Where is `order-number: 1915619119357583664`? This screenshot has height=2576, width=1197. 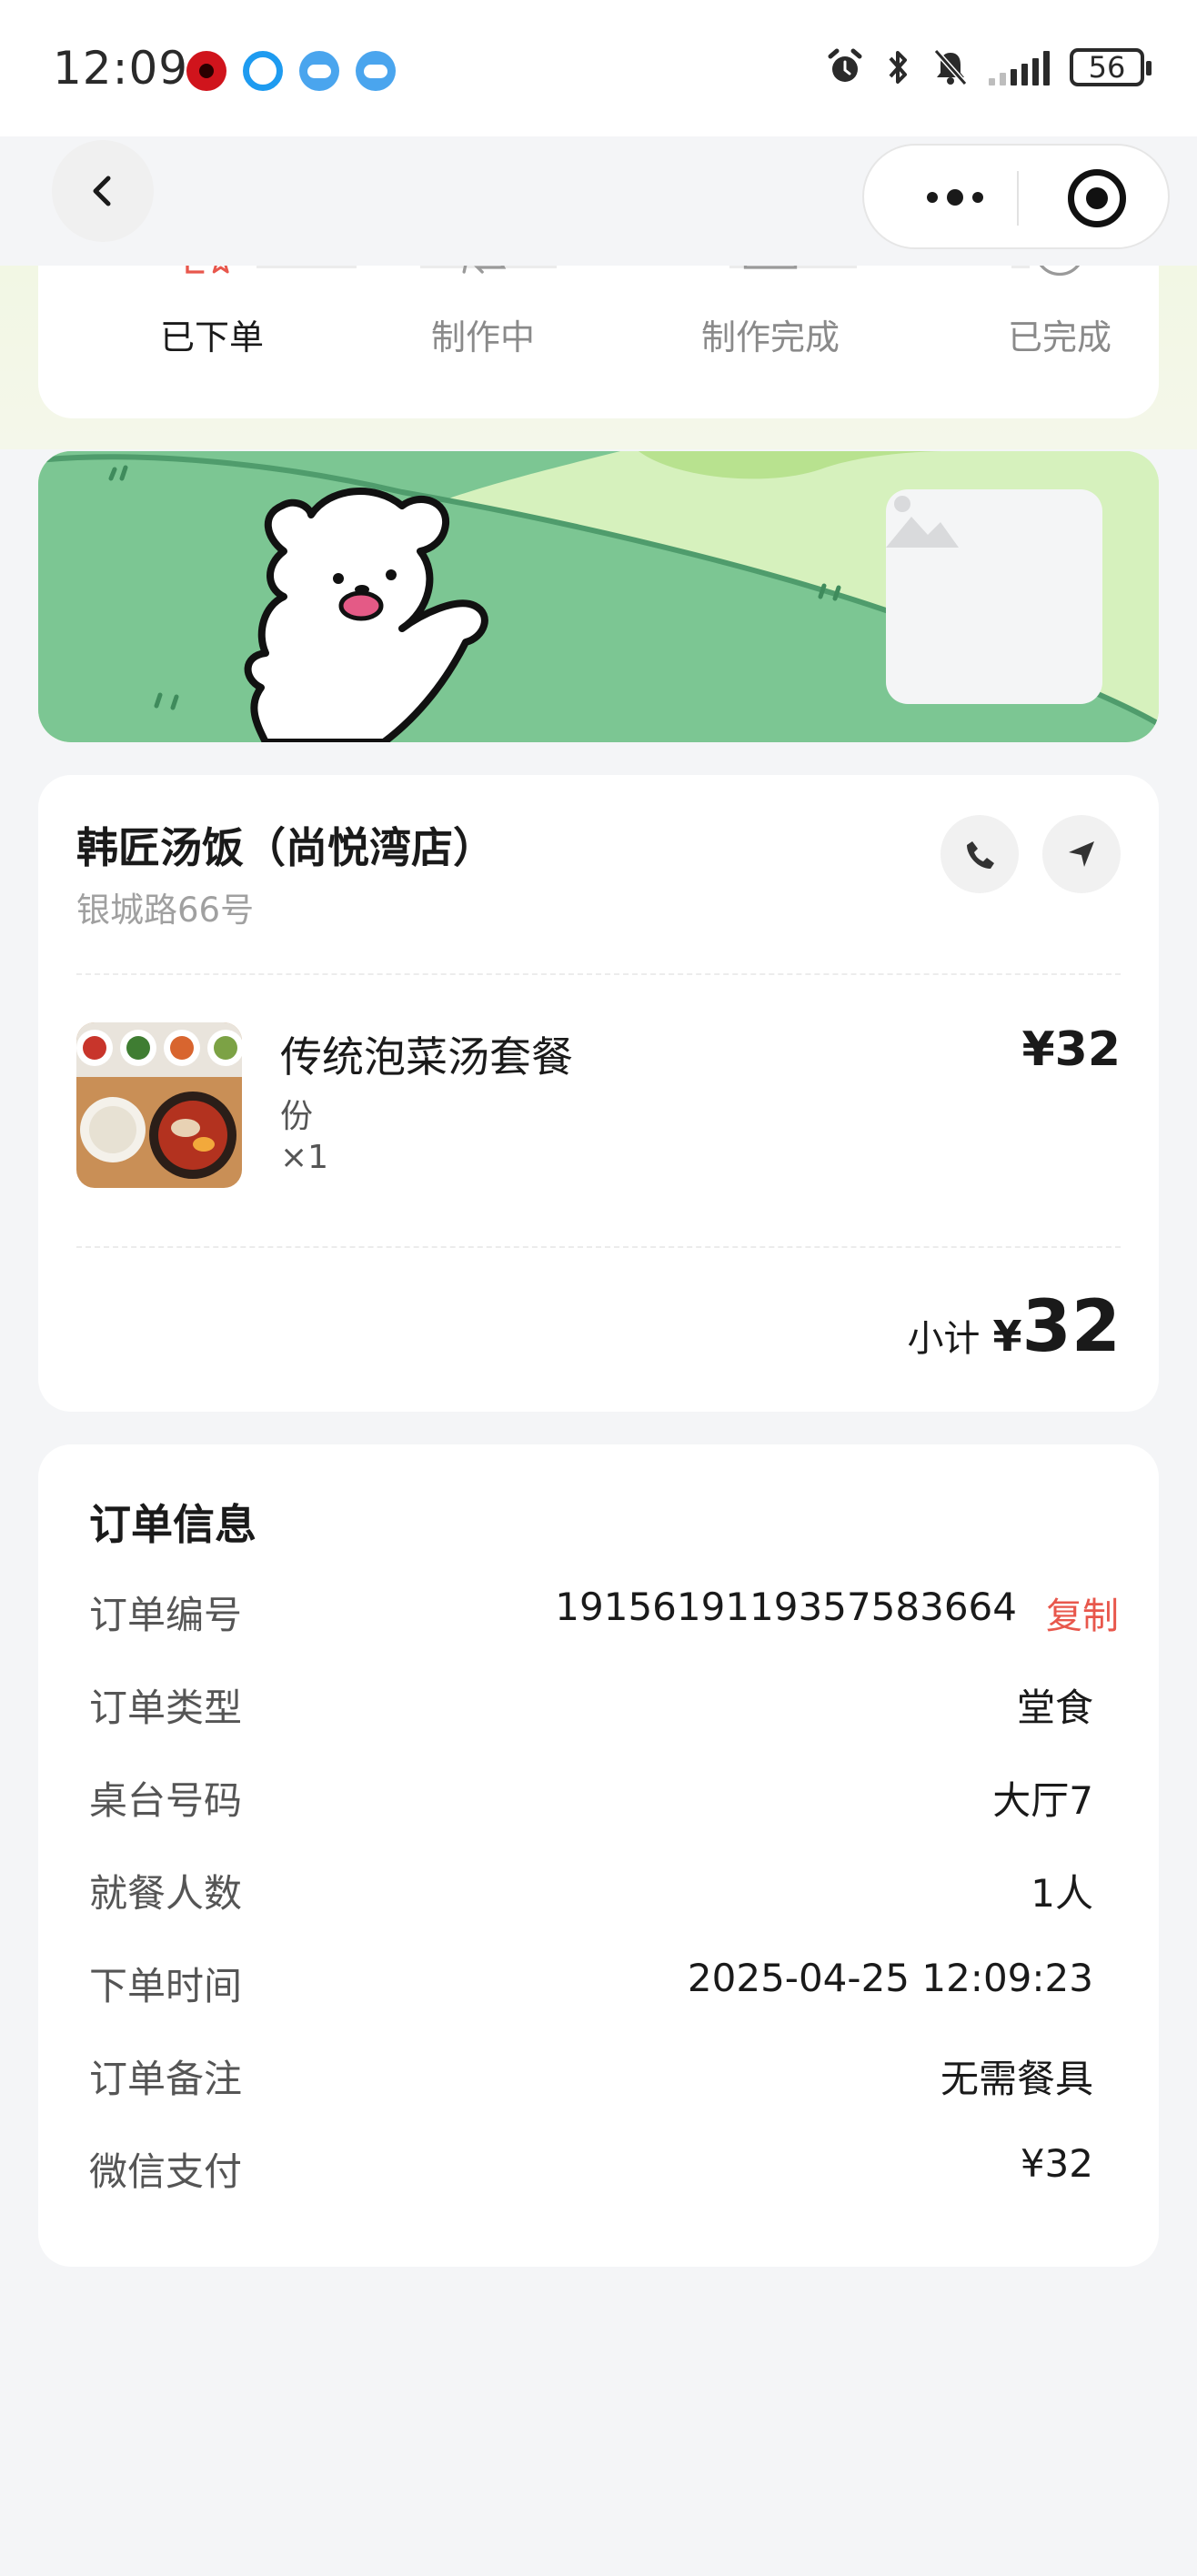
order-number: 1915619119357583664 is located at coordinates (786, 1607).